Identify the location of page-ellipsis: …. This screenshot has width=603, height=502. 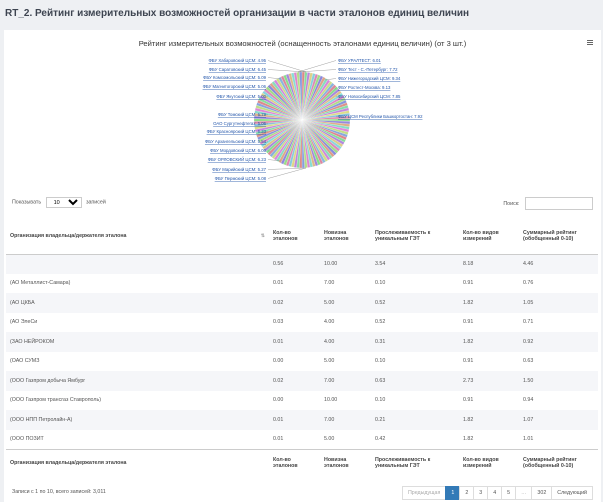
(524, 493).